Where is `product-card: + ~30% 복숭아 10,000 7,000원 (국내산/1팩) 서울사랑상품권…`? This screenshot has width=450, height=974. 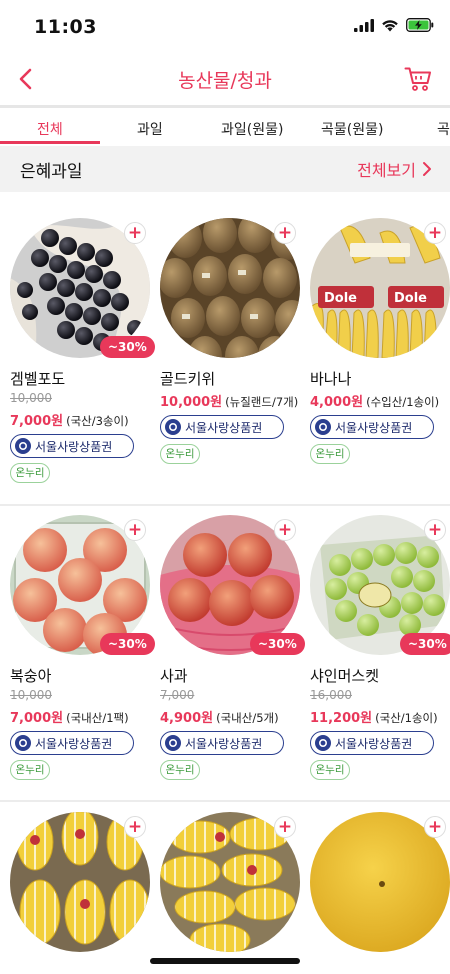
product-card: + ~30% 복숭아 10,000 7,000원 (국내산/1팩) 서울사랑상품권… is located at coordinates (77, 655).